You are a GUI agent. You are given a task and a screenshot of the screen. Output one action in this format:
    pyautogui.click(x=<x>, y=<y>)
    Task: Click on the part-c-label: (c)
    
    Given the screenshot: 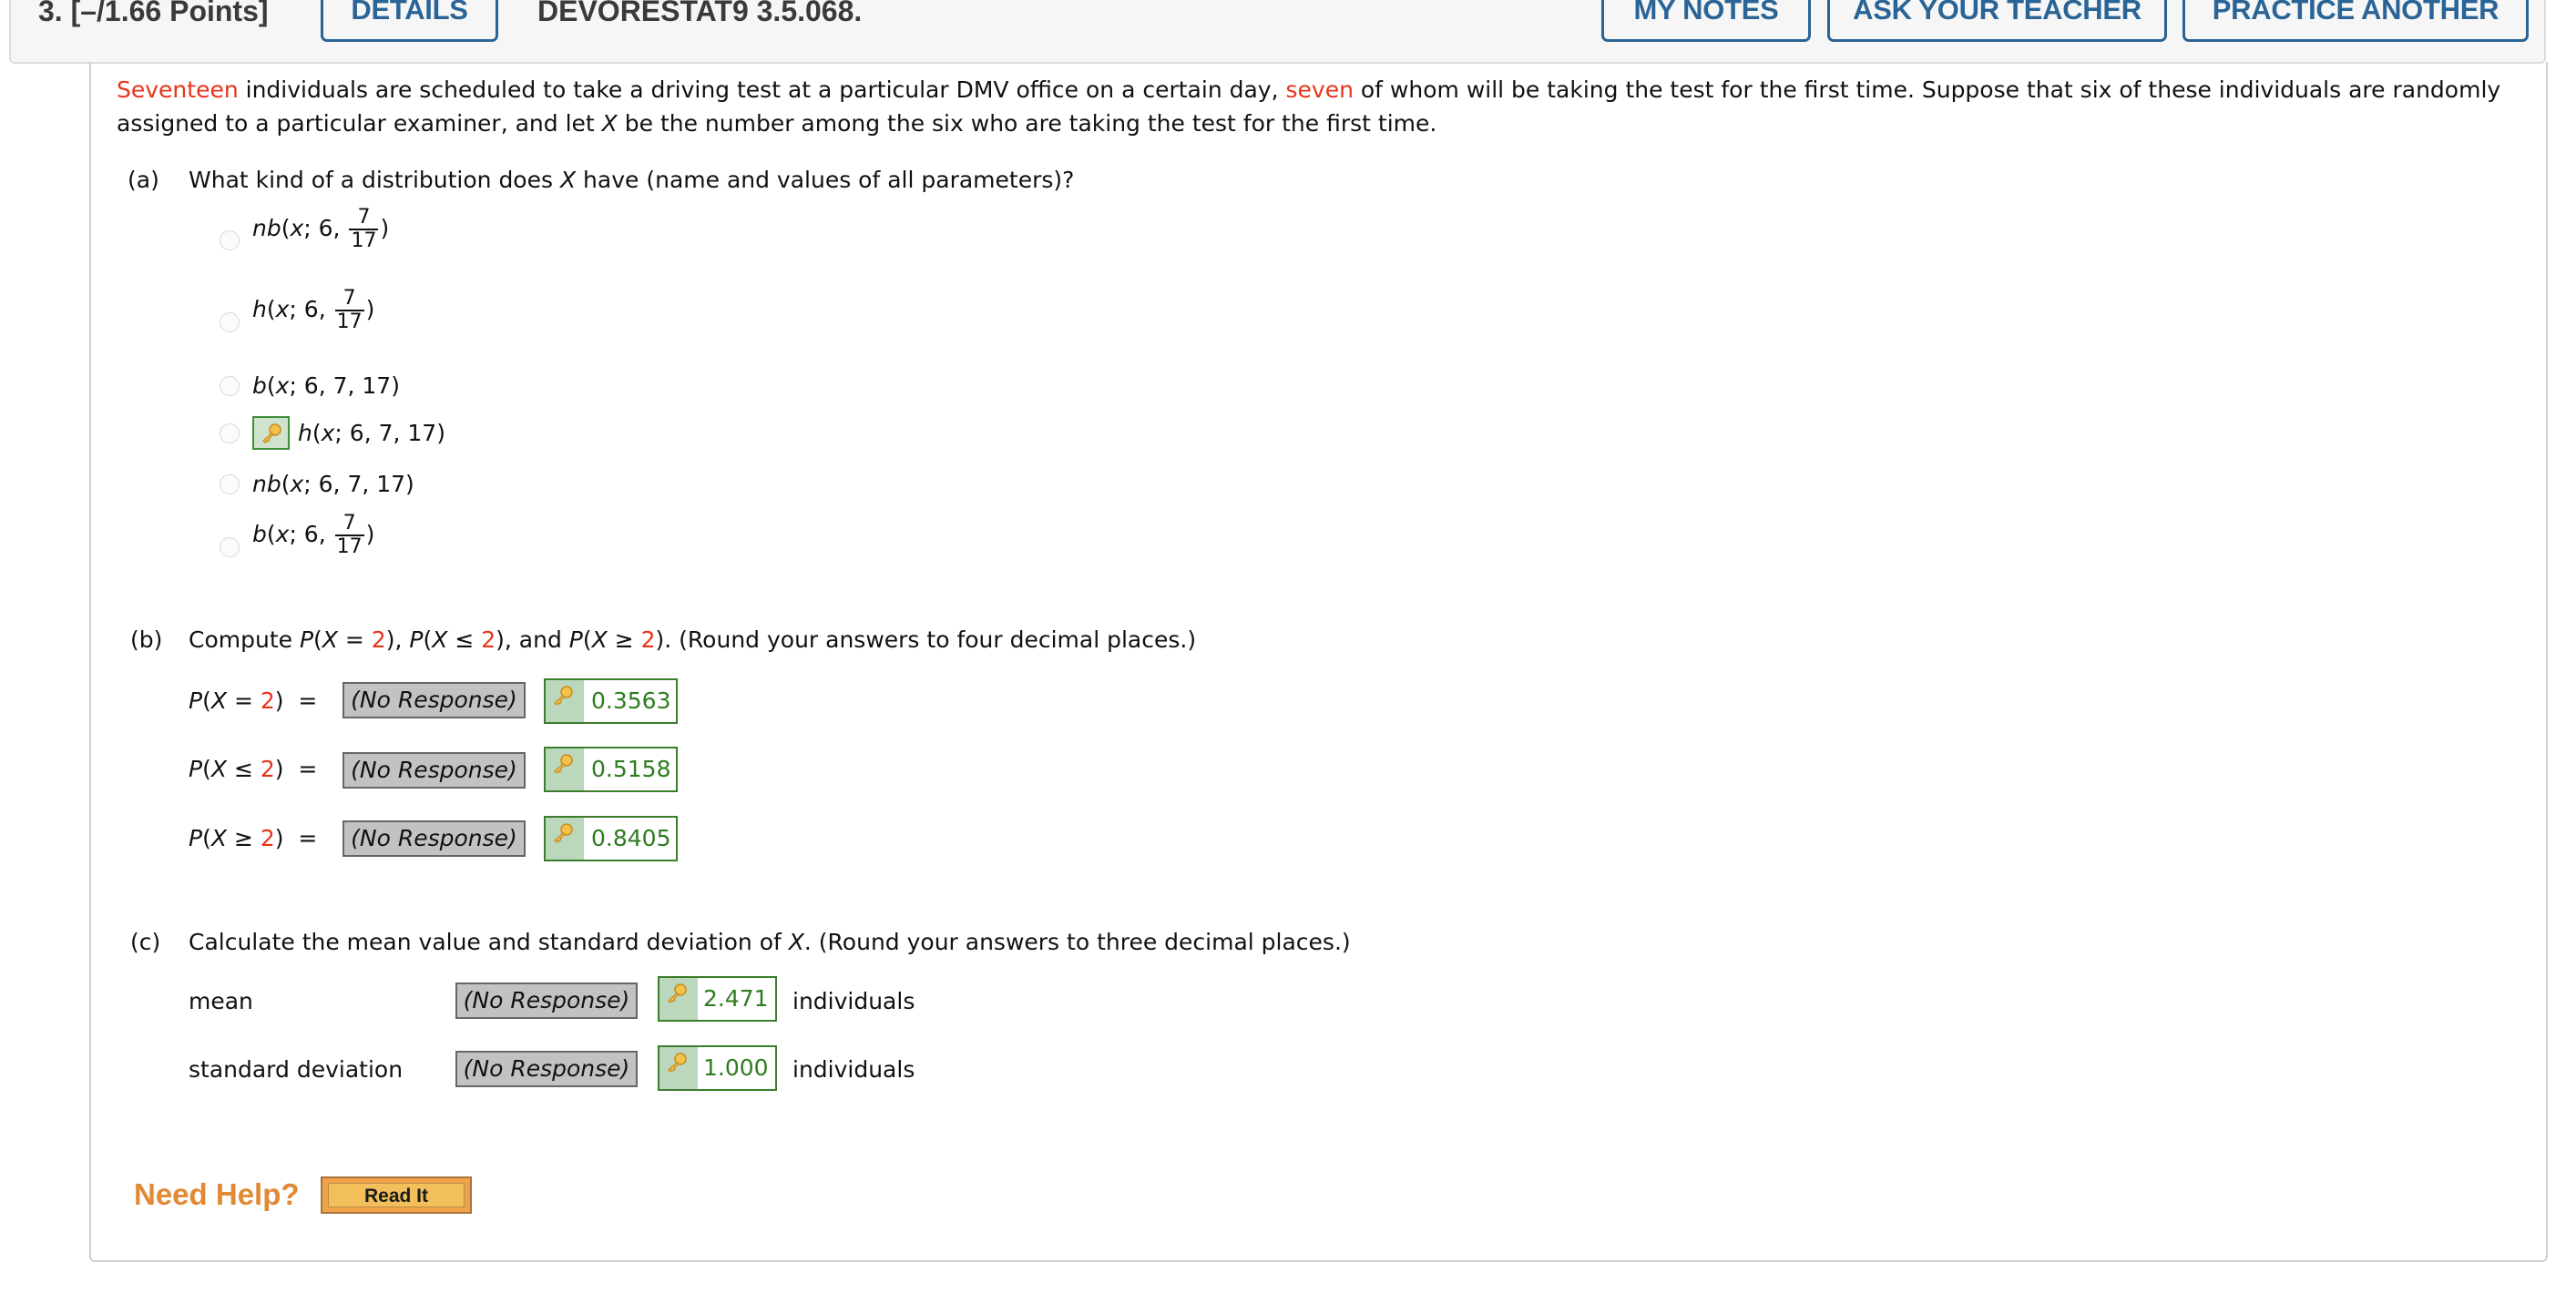 What is the action you would take?
    pyautogui.click(x=145, y=942)
    